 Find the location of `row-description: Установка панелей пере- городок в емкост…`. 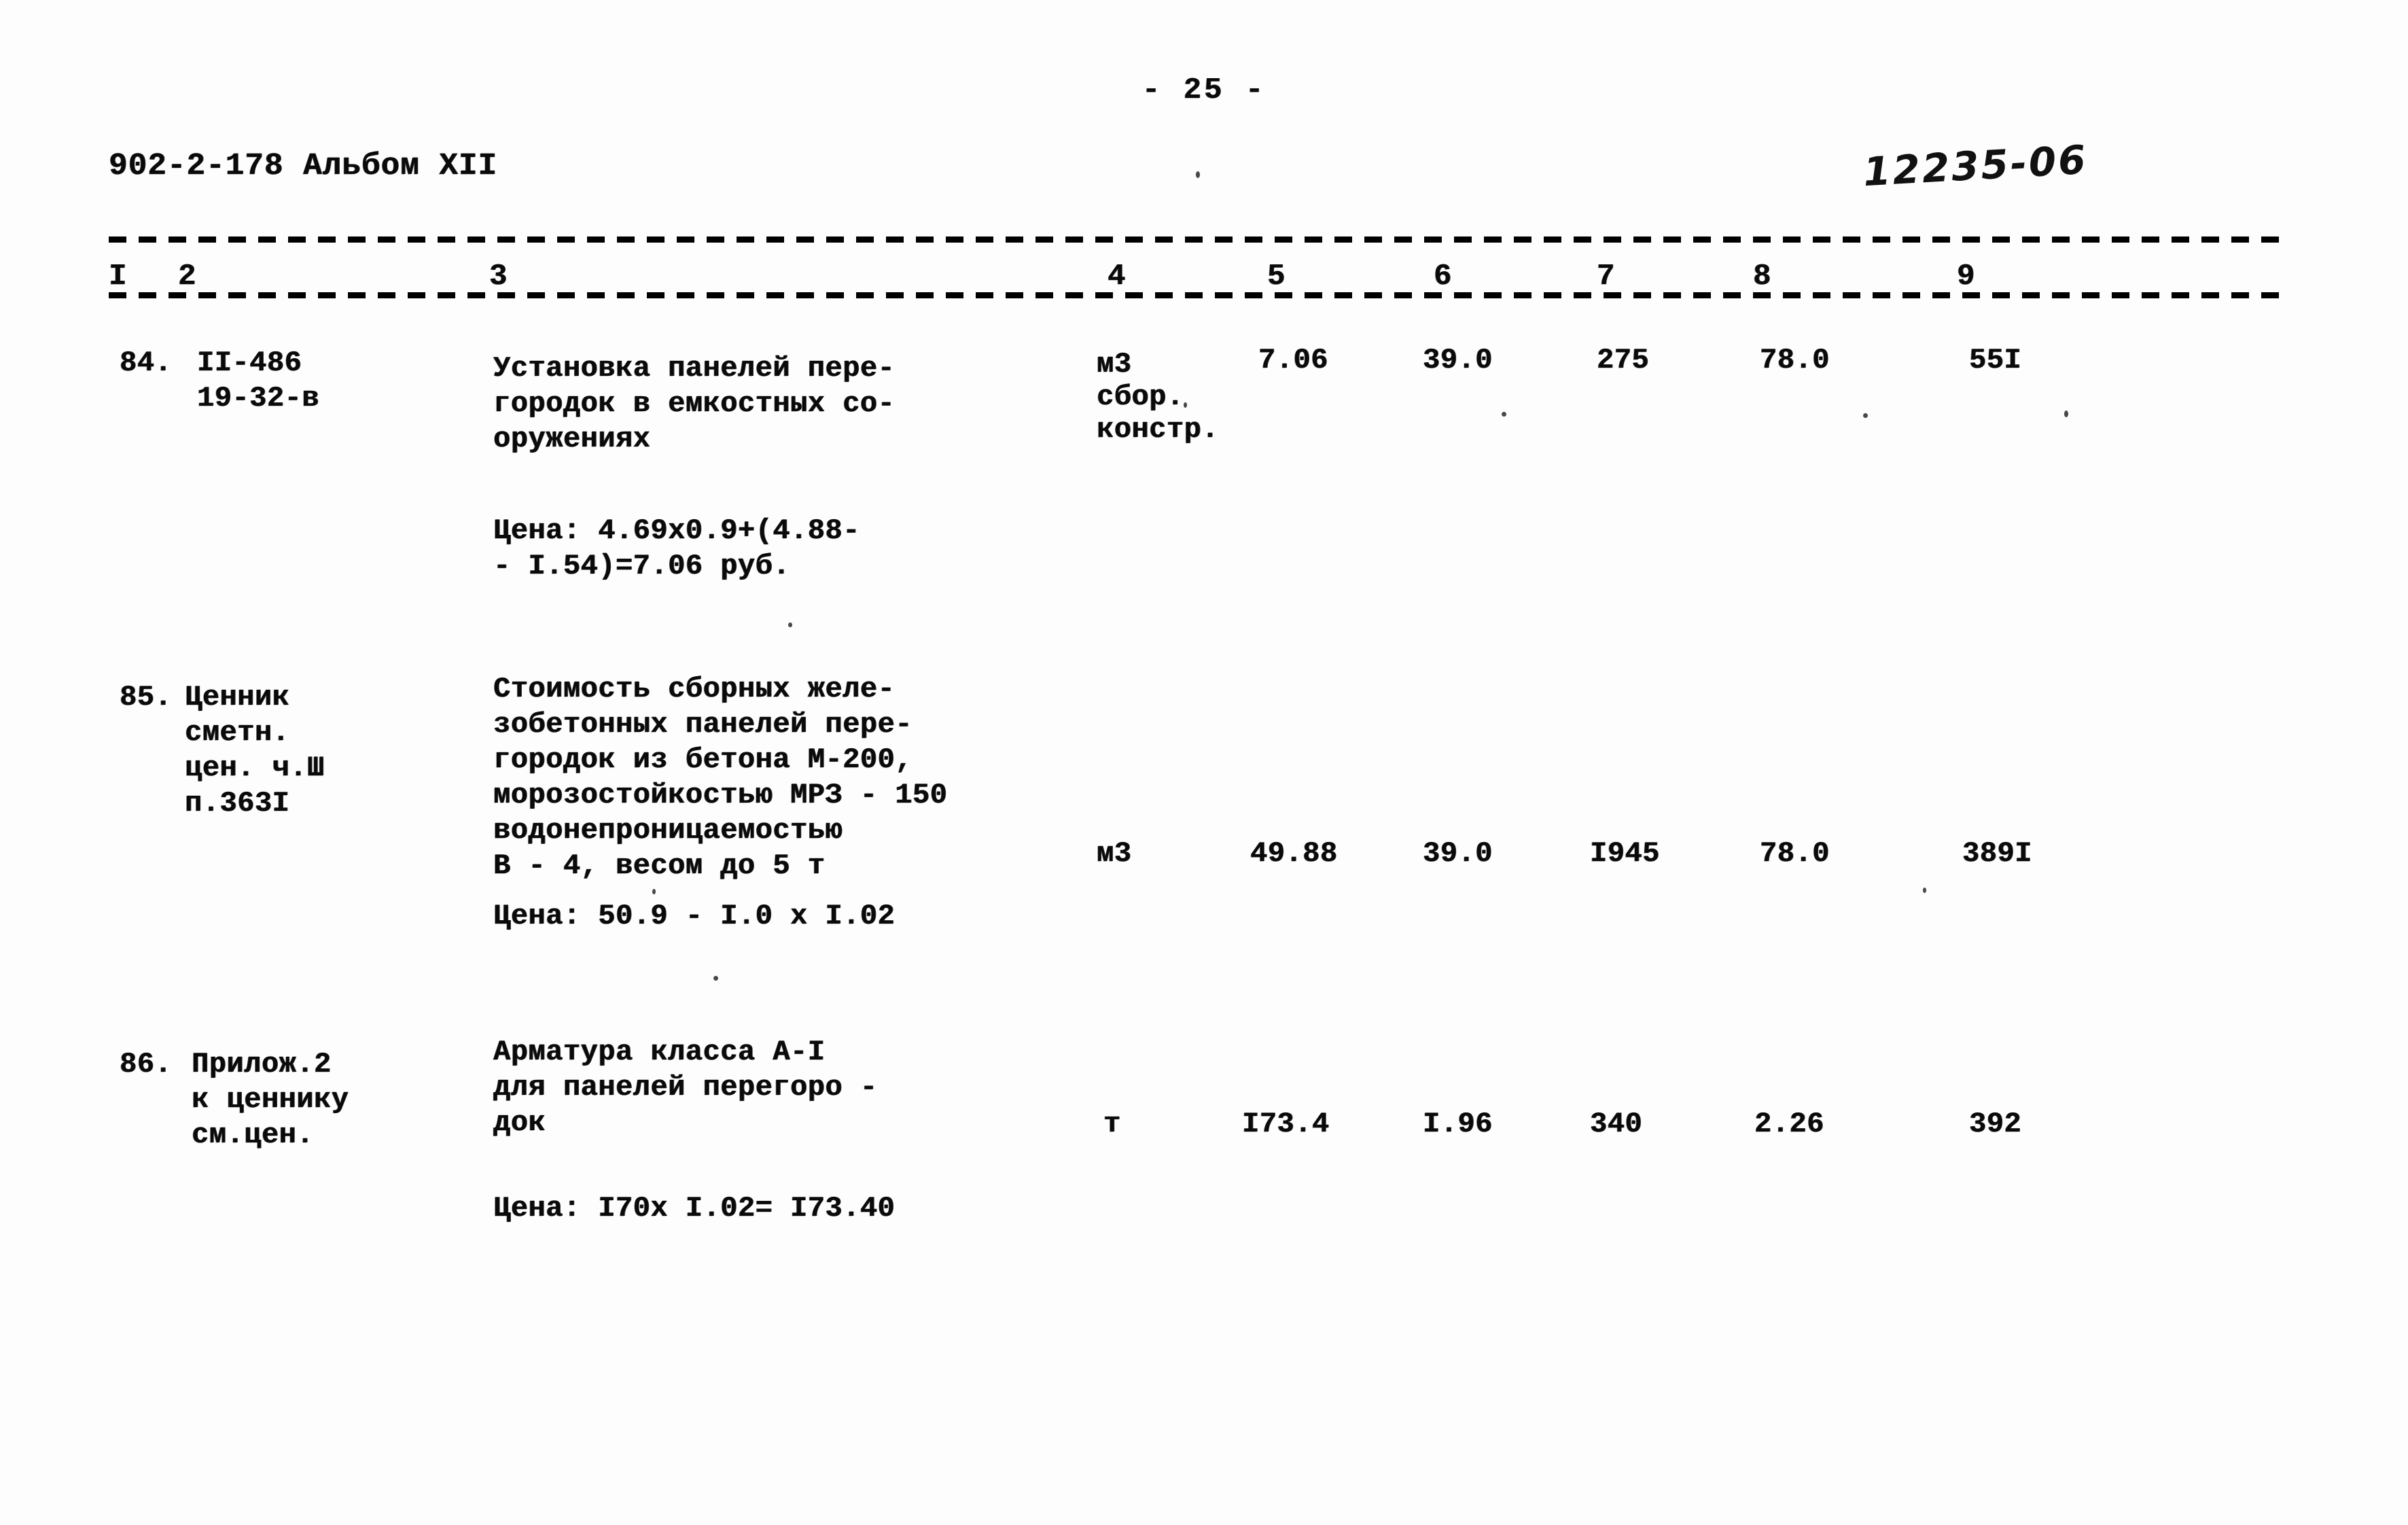

row-description: Установка панелей пере- городок в емкост… is located at coordinates (694, 403).